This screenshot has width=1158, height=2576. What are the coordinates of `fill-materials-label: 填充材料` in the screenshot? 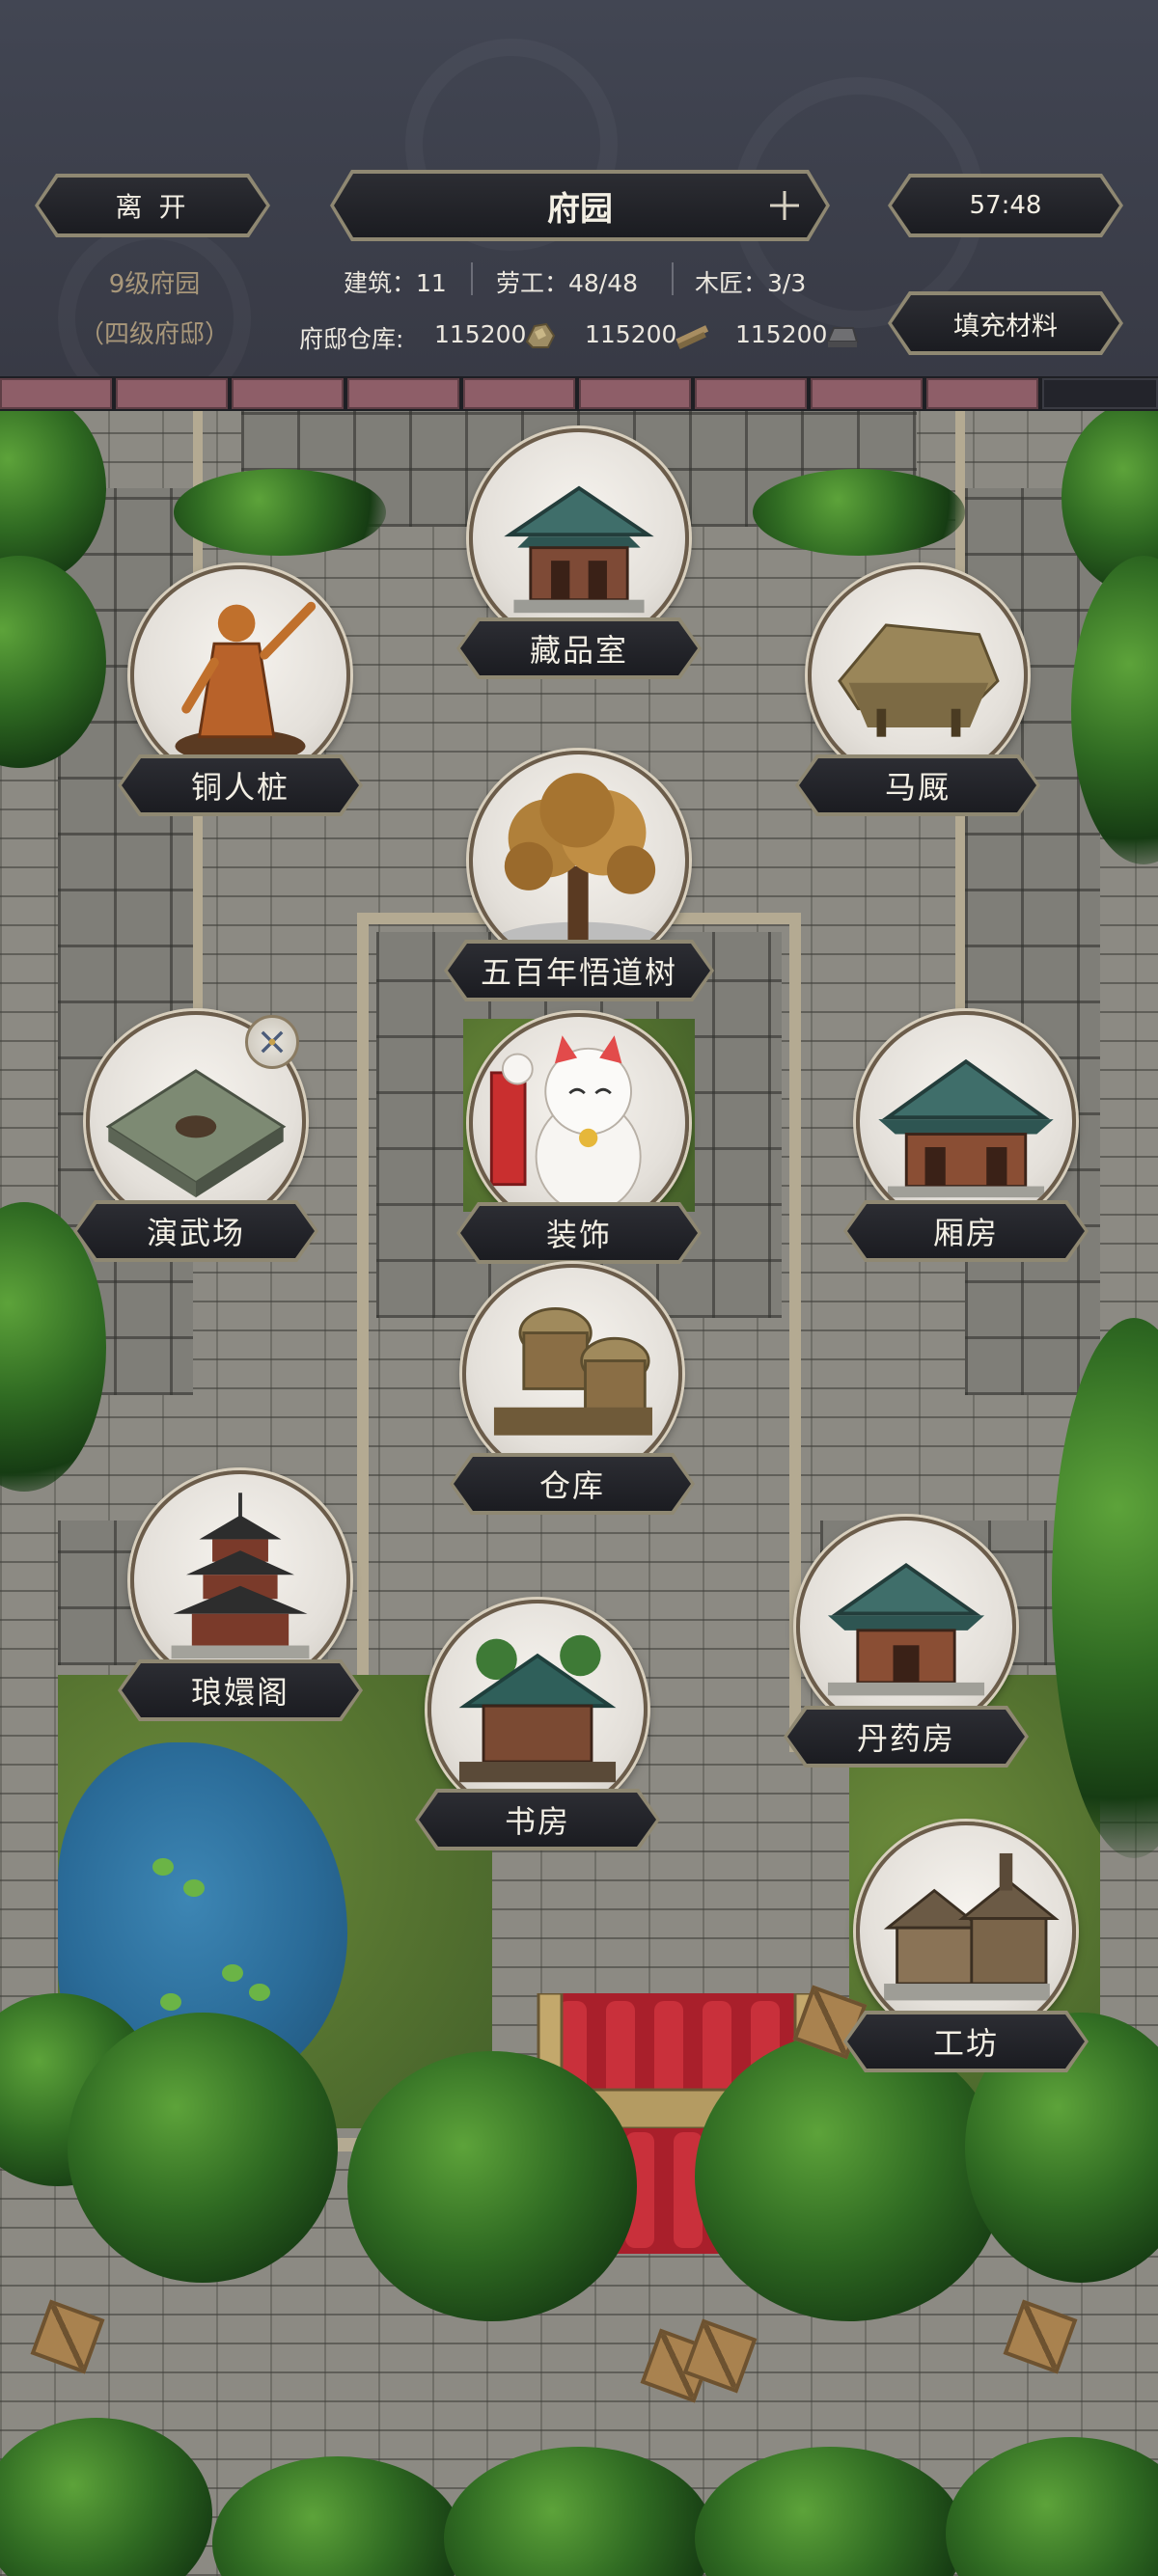 It's located at (1005, 323).